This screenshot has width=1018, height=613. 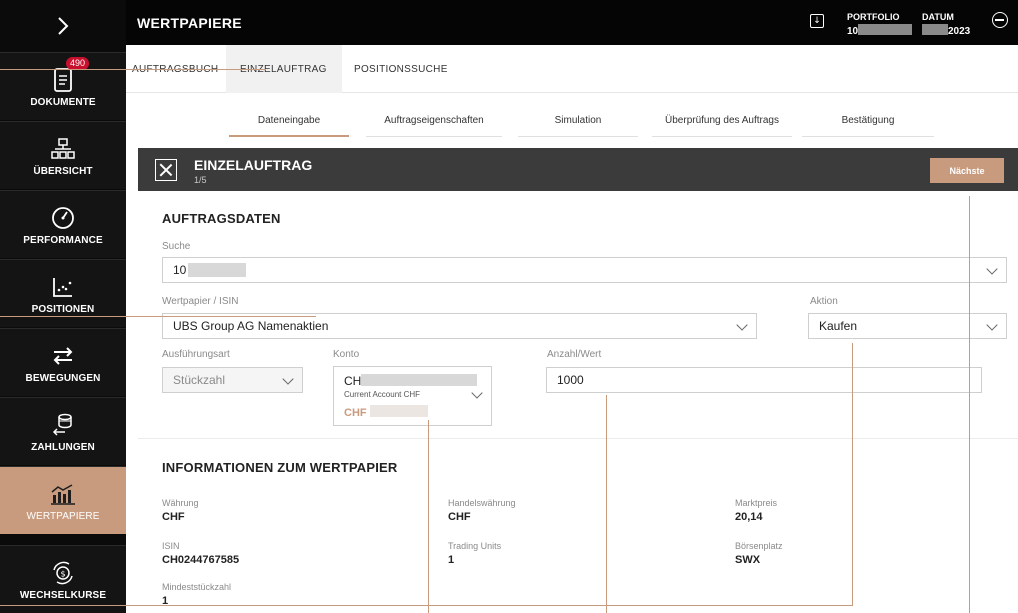 I want to click on step-bestaetigung: Bestätigung, so click(x=868, y=126).